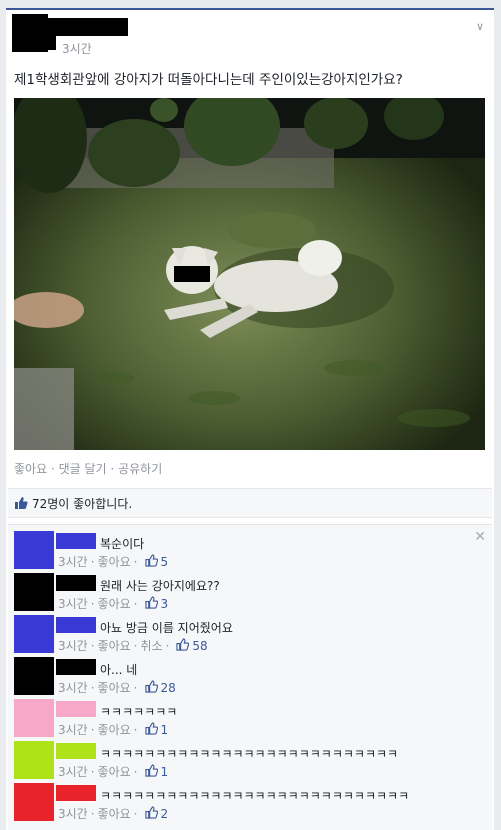 This screenshot has width=501, height=830. Describe the element at coordinates (30, 33) in the screenshot. I see `author-avatar` at that location.